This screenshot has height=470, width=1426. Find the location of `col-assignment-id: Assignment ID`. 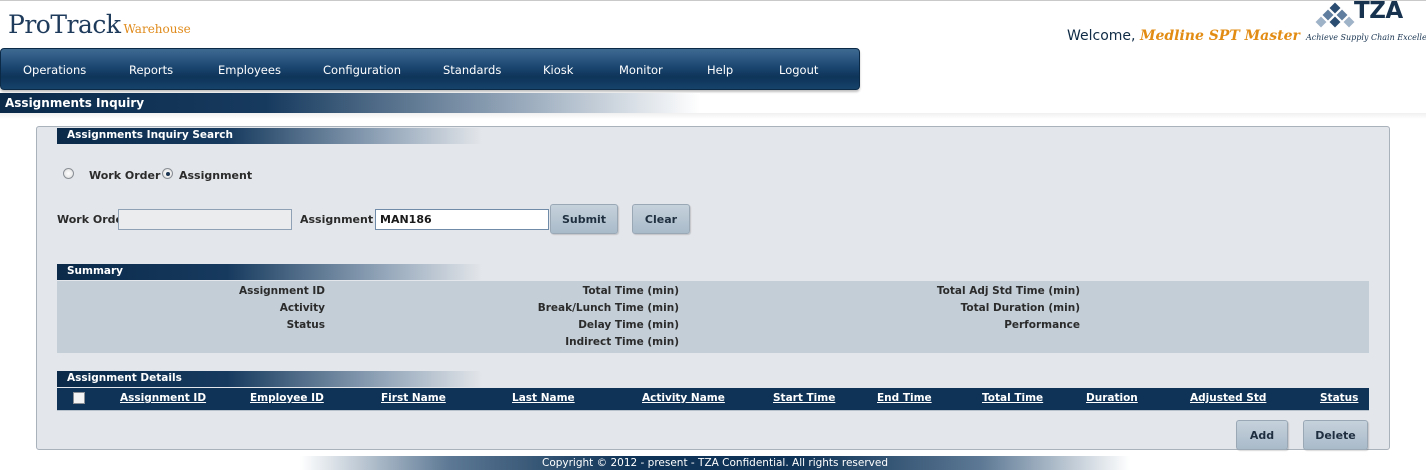

col-assignment-id: Assignment ID is located at coordinates (163, 398).